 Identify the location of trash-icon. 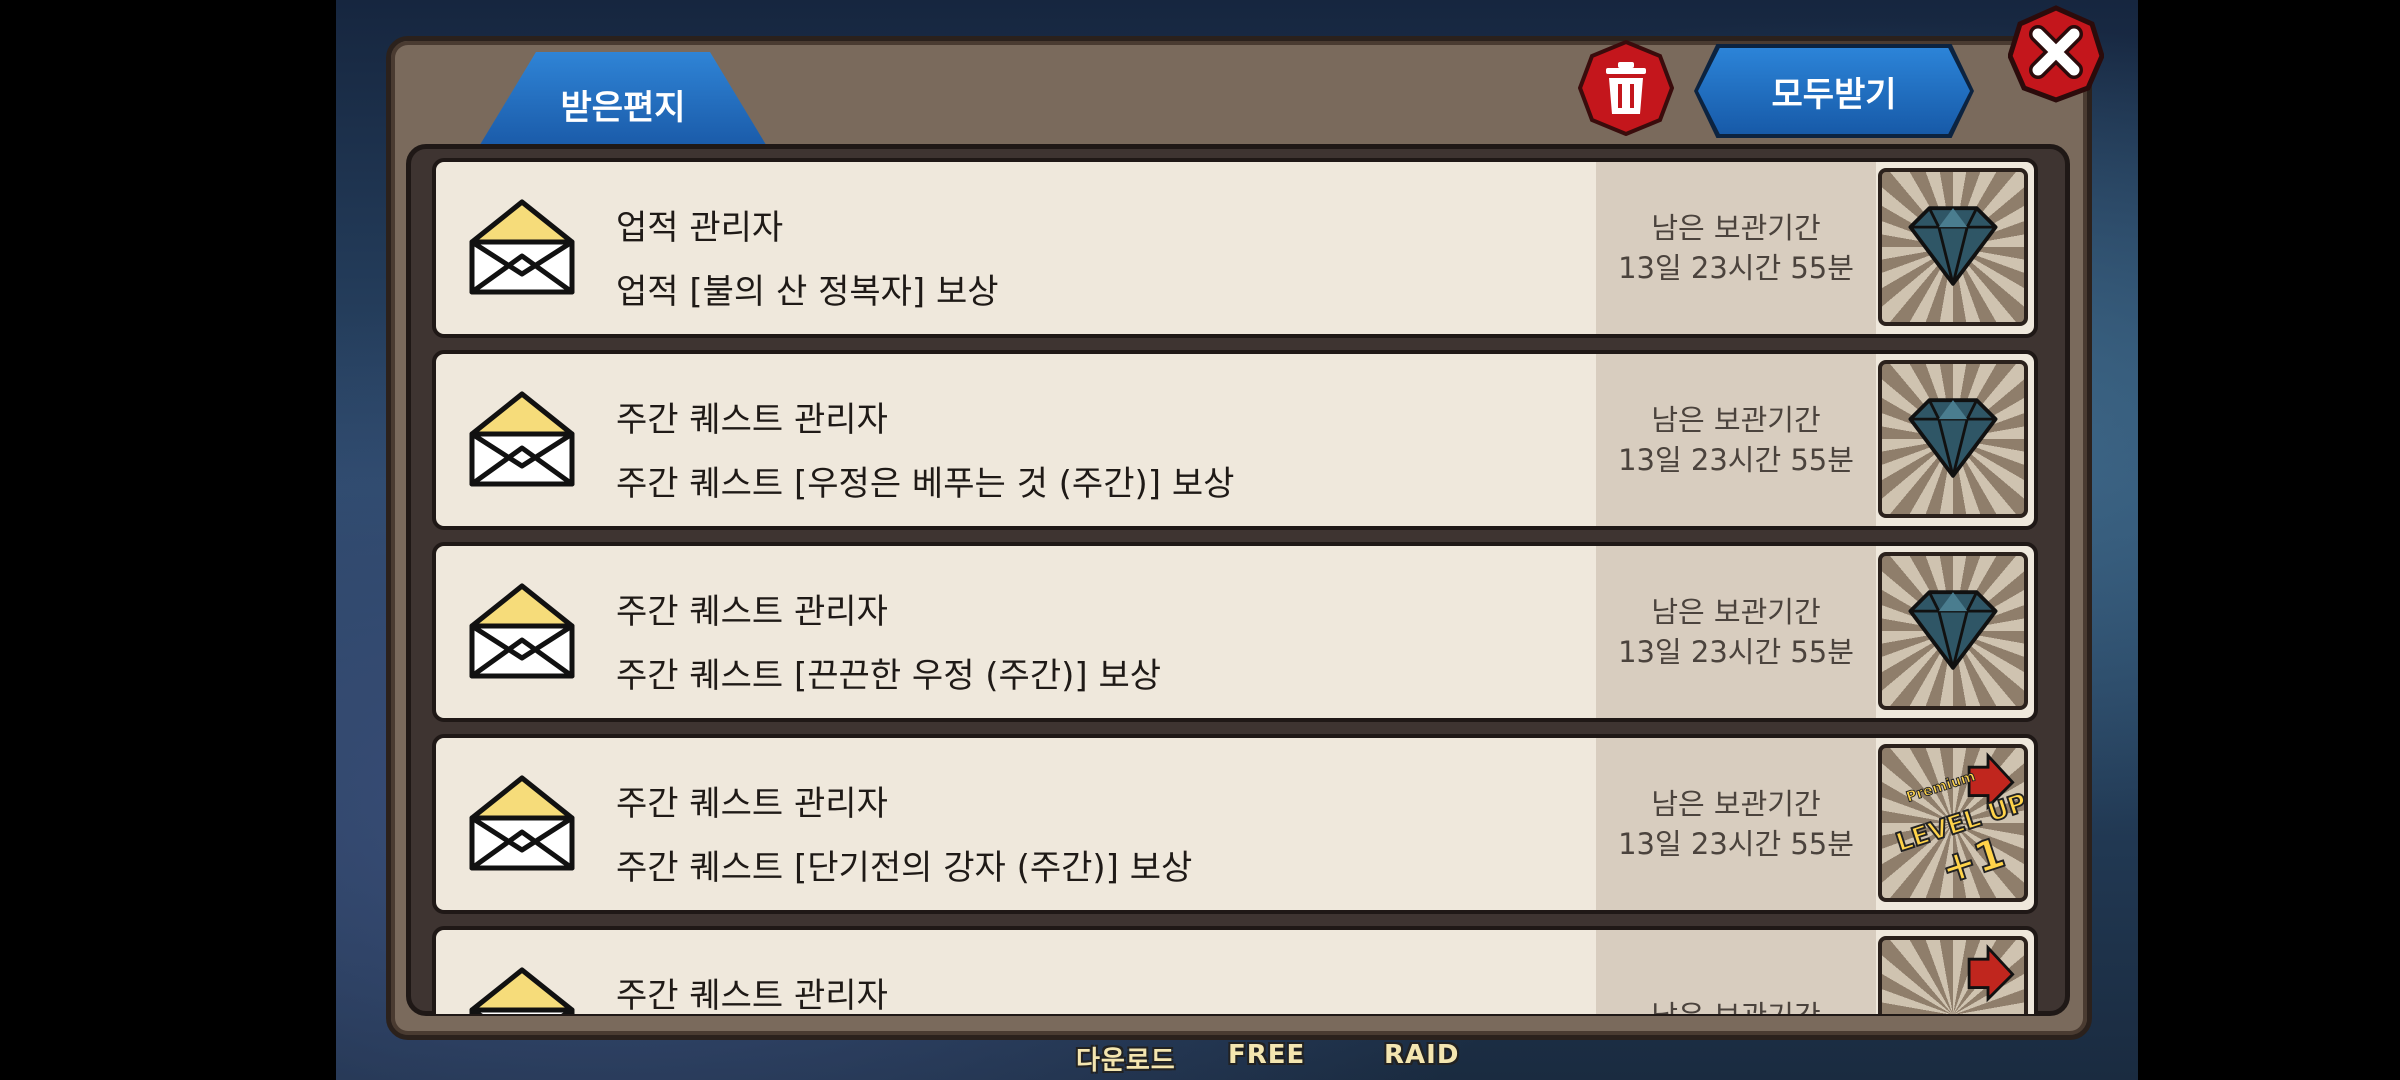
(1626, 88).